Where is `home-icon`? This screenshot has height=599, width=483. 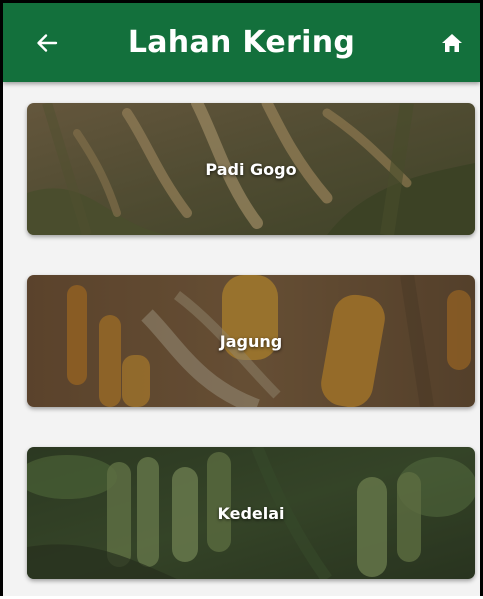 home-icon is located at coordinates (452, 43).